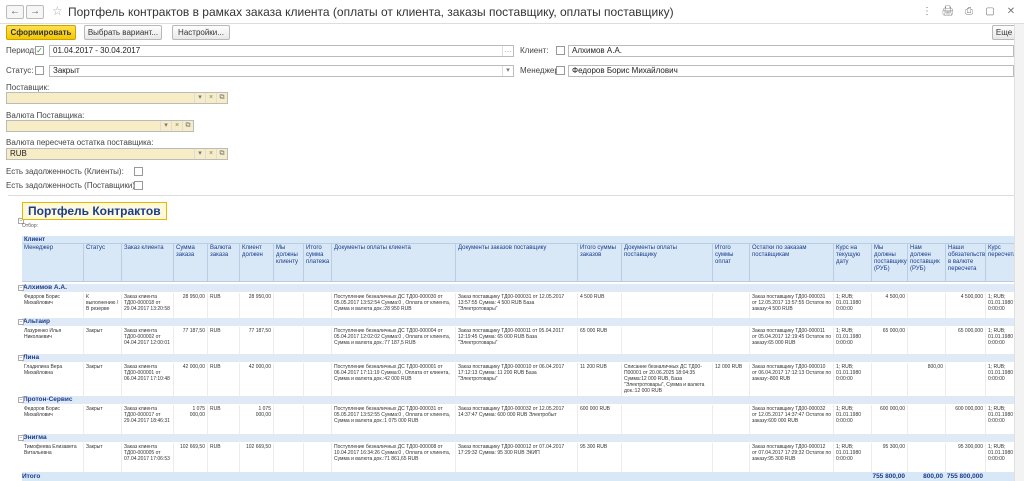 The image size is (1024, 481). I want to click on status-checkbox, so click(39, 70).